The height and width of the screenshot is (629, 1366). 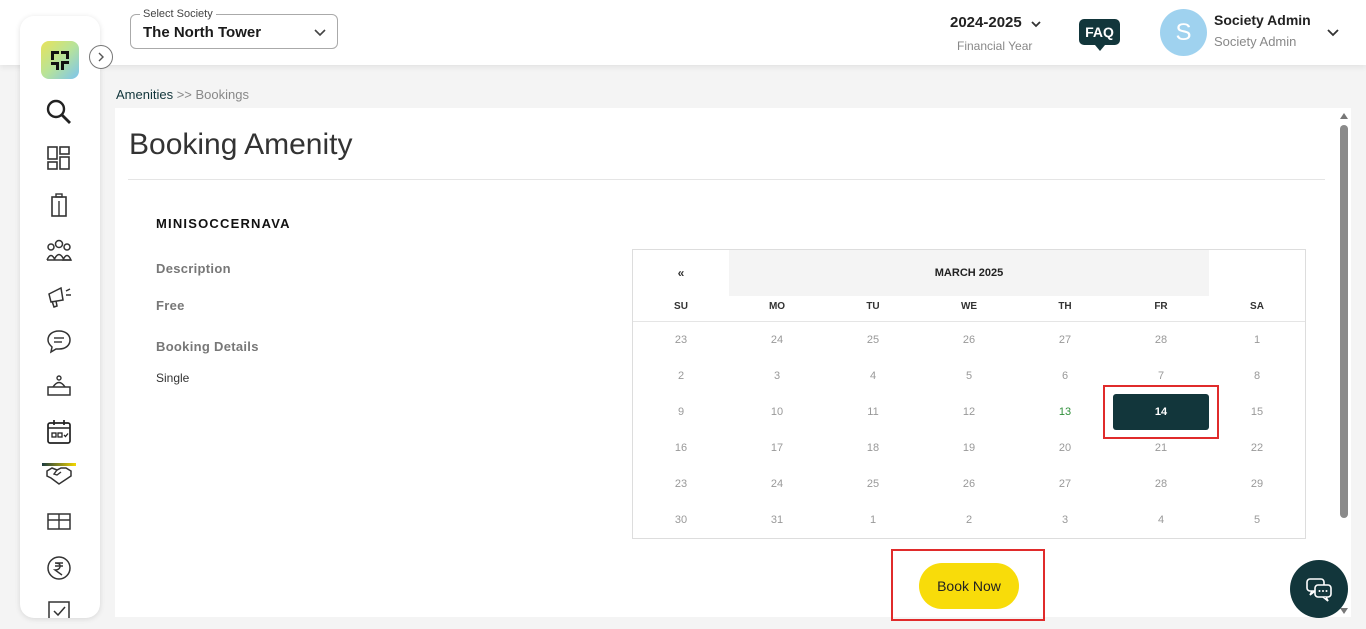 What do you see at coordinates (1257, 412) in the screenshot?
I see `calendar-day: 15` at bounding box center [1257, 412].